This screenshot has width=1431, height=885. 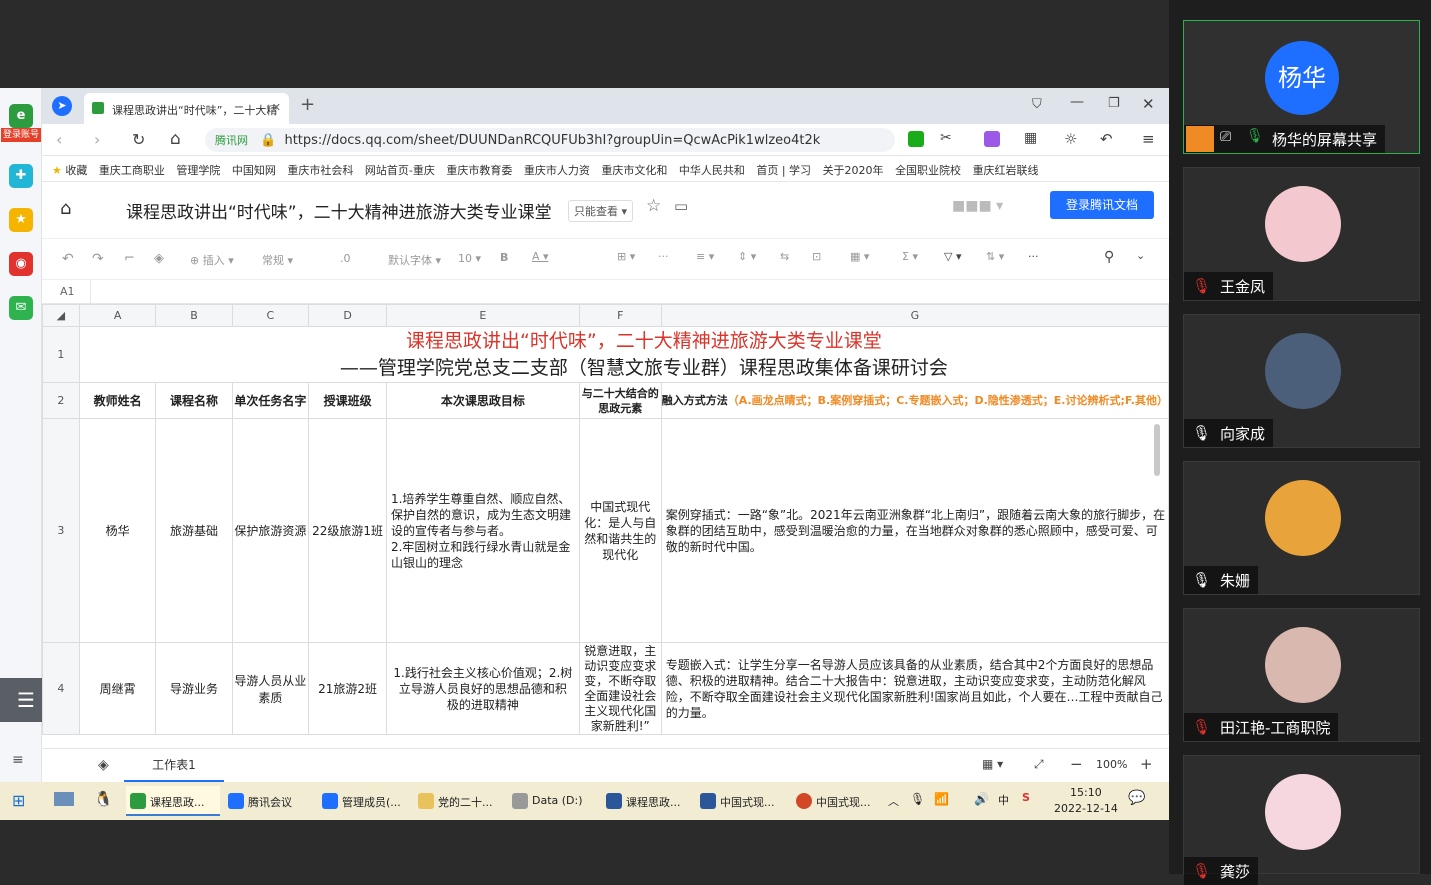 I want to click on doc-info-icon: ▭, so click(x=681, y=206).